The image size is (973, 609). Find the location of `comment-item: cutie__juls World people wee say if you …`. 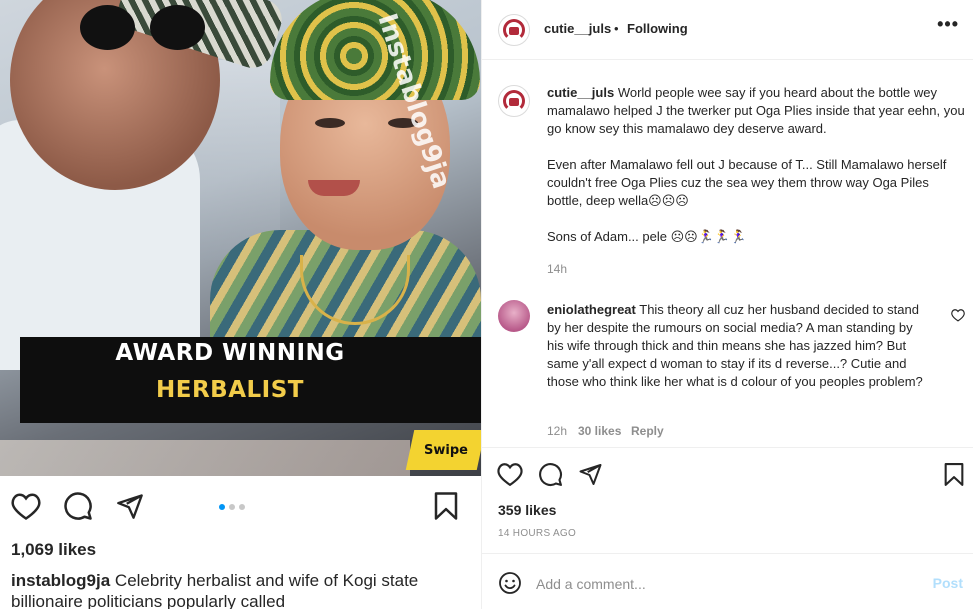

comment-item: cutie__juls World people wee say if you … is located at coordinates (757, 165).